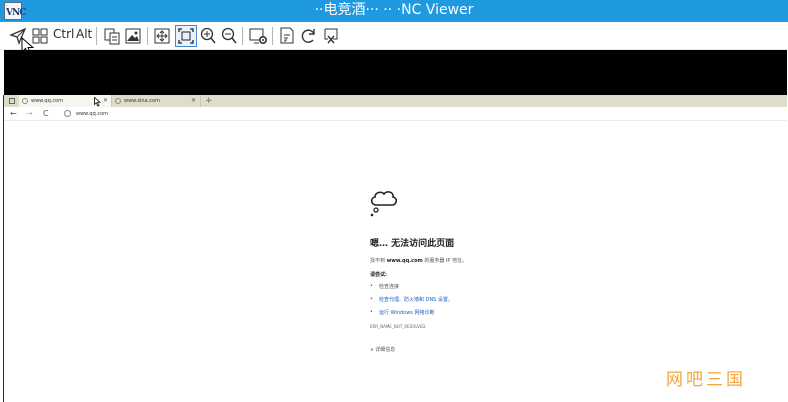 The height and width of the screenshot is (402, 788). What do you see at coordinates (331, 36) in the screenshot?
I see `disconnect-icon` at bounding box center [331, 36].